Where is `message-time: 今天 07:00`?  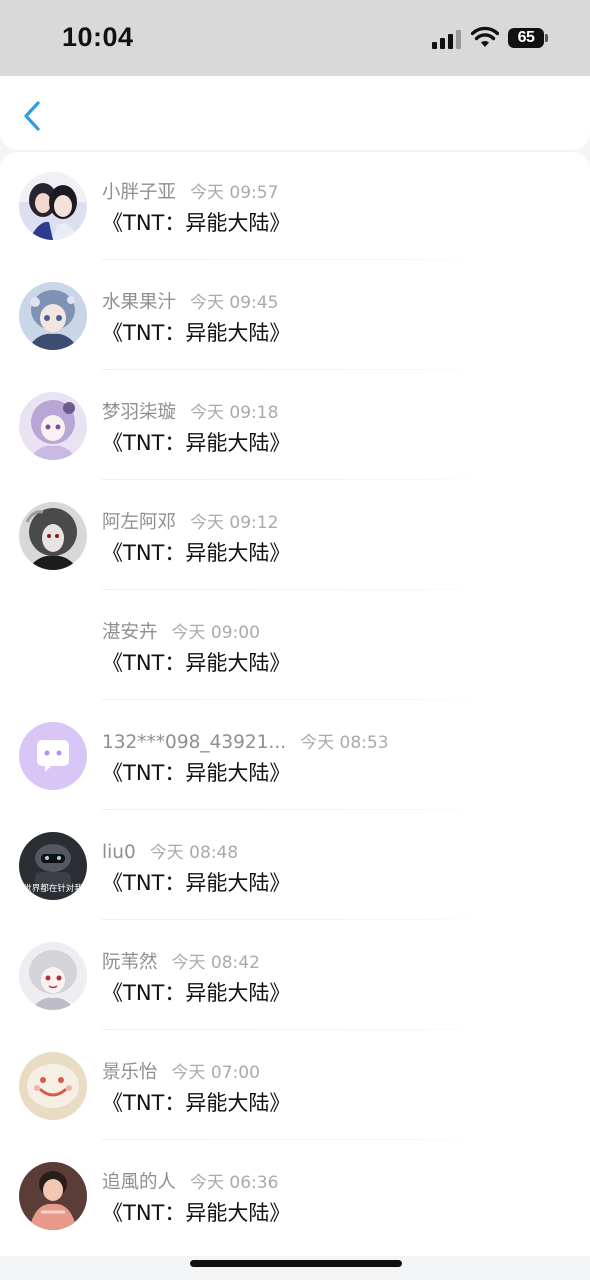
message-time: 今天 07:00 is located at coordinates (215, 1073).